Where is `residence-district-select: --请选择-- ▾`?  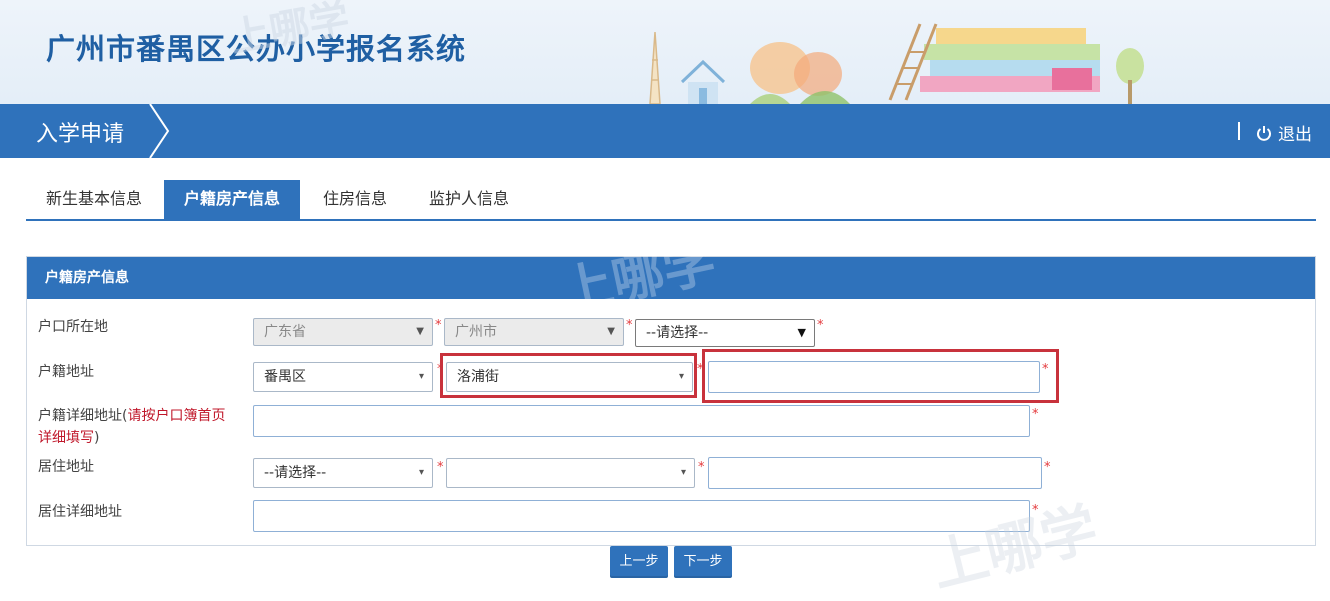
residence-district-select: --请选择-- ▾ is located at coordinates (343, 473).